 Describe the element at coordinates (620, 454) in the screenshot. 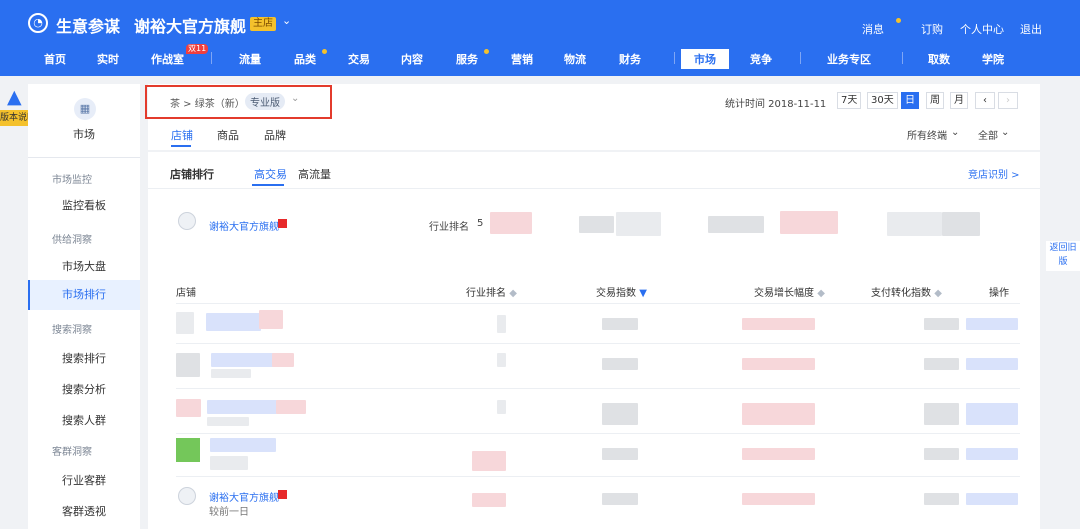

I see `row-4-trade` at that location.